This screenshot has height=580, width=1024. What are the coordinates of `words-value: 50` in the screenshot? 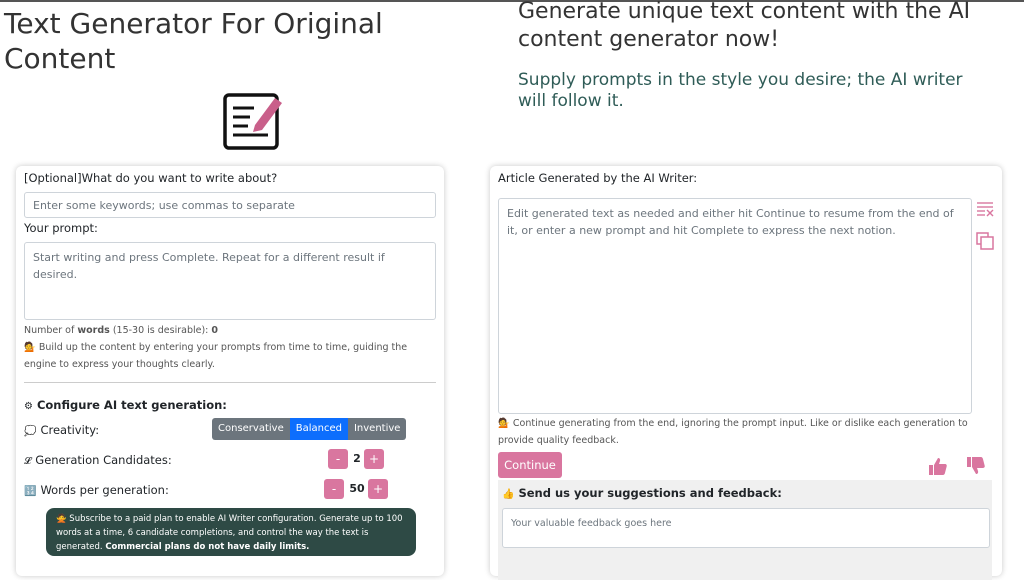 It's located at (357, 488).